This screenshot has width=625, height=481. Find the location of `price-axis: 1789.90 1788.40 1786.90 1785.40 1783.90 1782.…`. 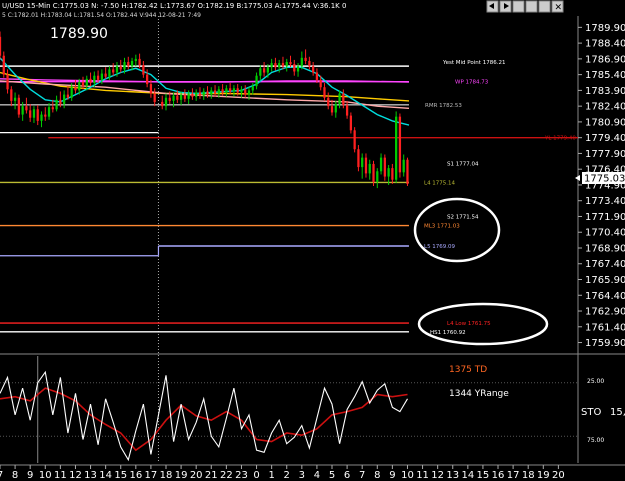

price-axis: 1789.90 1788.40 1786.90 1785.40 1783.90 1782.… is located at coordinates (601, 186).